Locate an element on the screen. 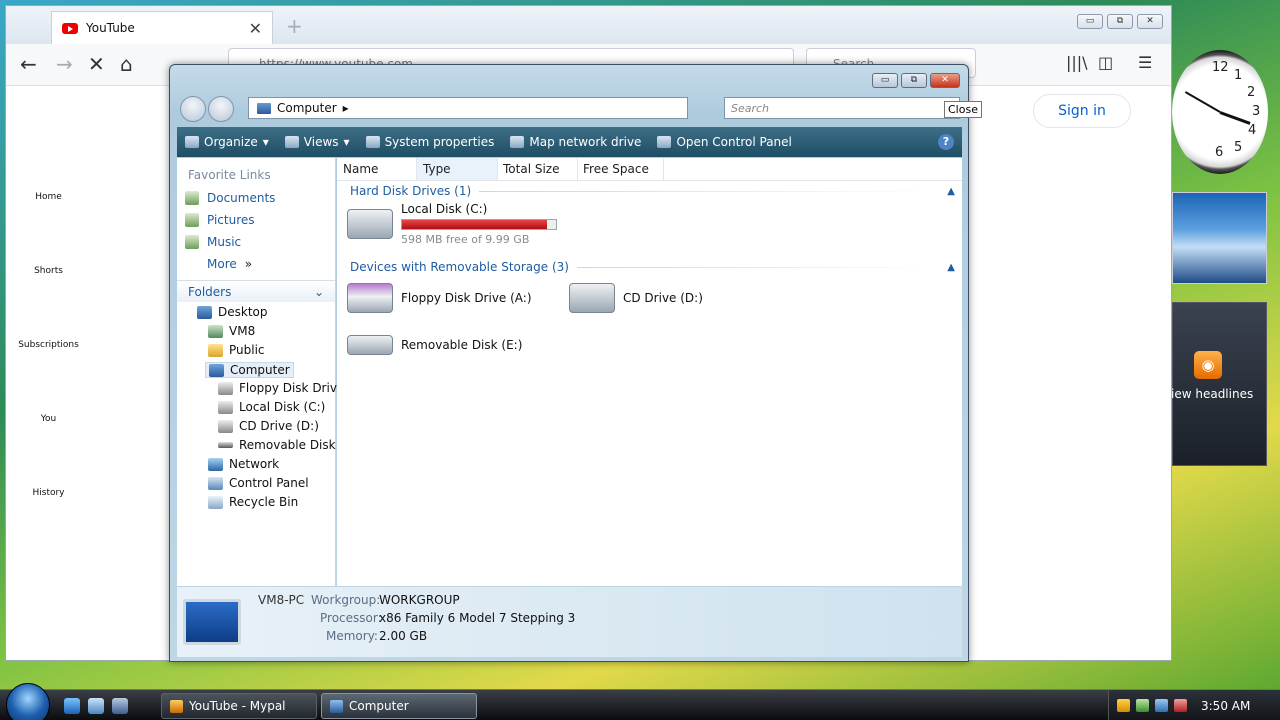 The image size is (1280, 720). tree-local-disk: Local Disk (C:) is located at coordinates (271, 407).